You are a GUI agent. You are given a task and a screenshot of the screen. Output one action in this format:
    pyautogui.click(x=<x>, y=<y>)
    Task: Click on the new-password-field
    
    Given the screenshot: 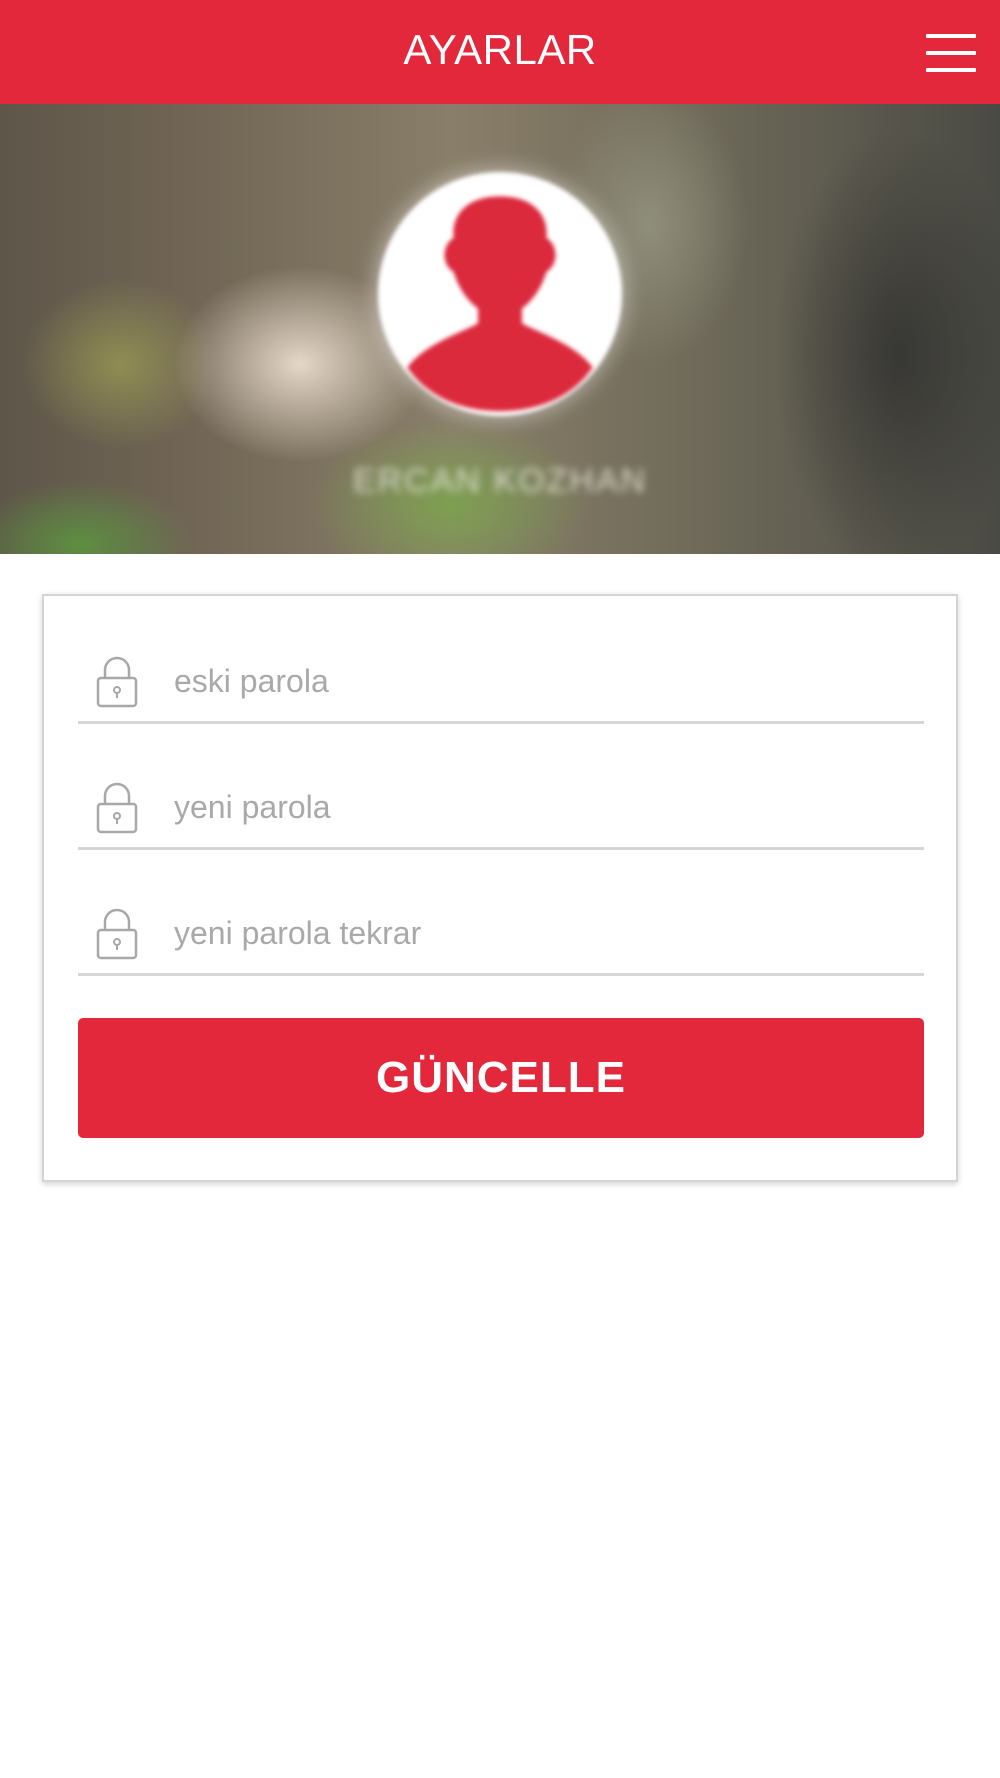 What is the action you would take?
    pyautogui.click(x=501, y=786)
    